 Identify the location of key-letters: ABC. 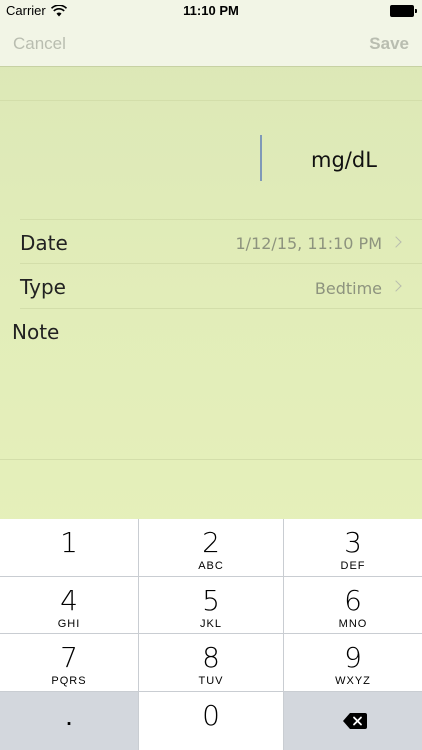
(211, 566).